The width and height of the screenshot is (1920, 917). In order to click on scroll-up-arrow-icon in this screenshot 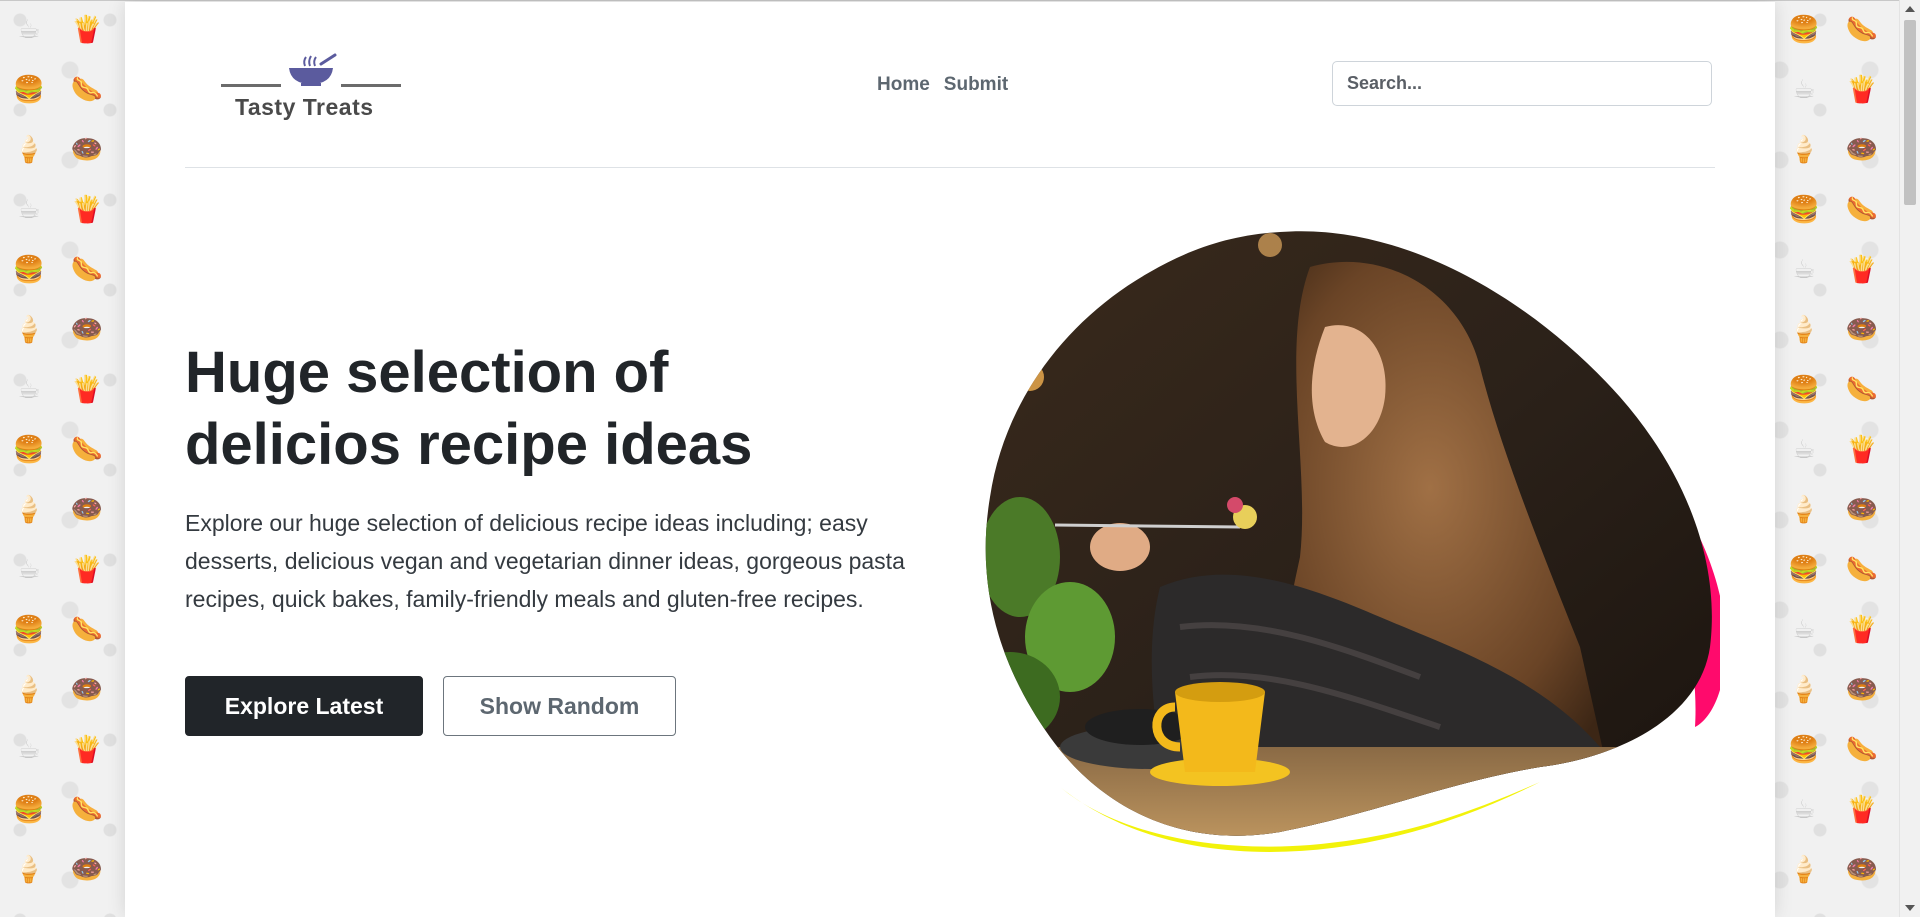, I will do `click(1910, 9)`.